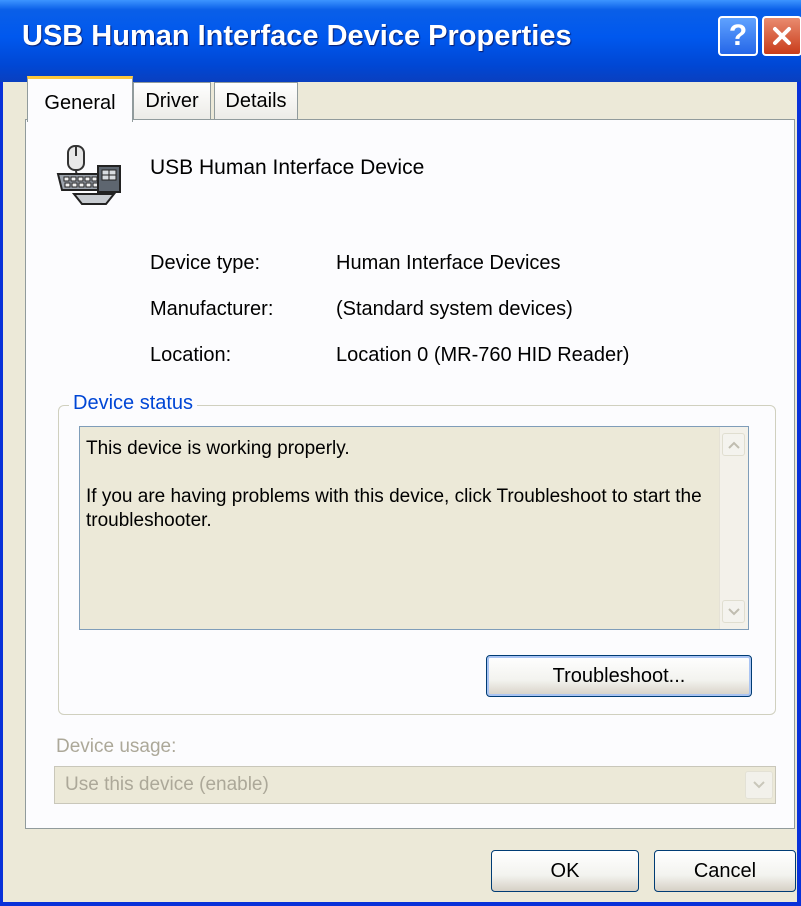 Image resolution: width=801 pixels, height=906 pixels. I want to click on device-usage-select: Use this device (enable), so click(415, 785).